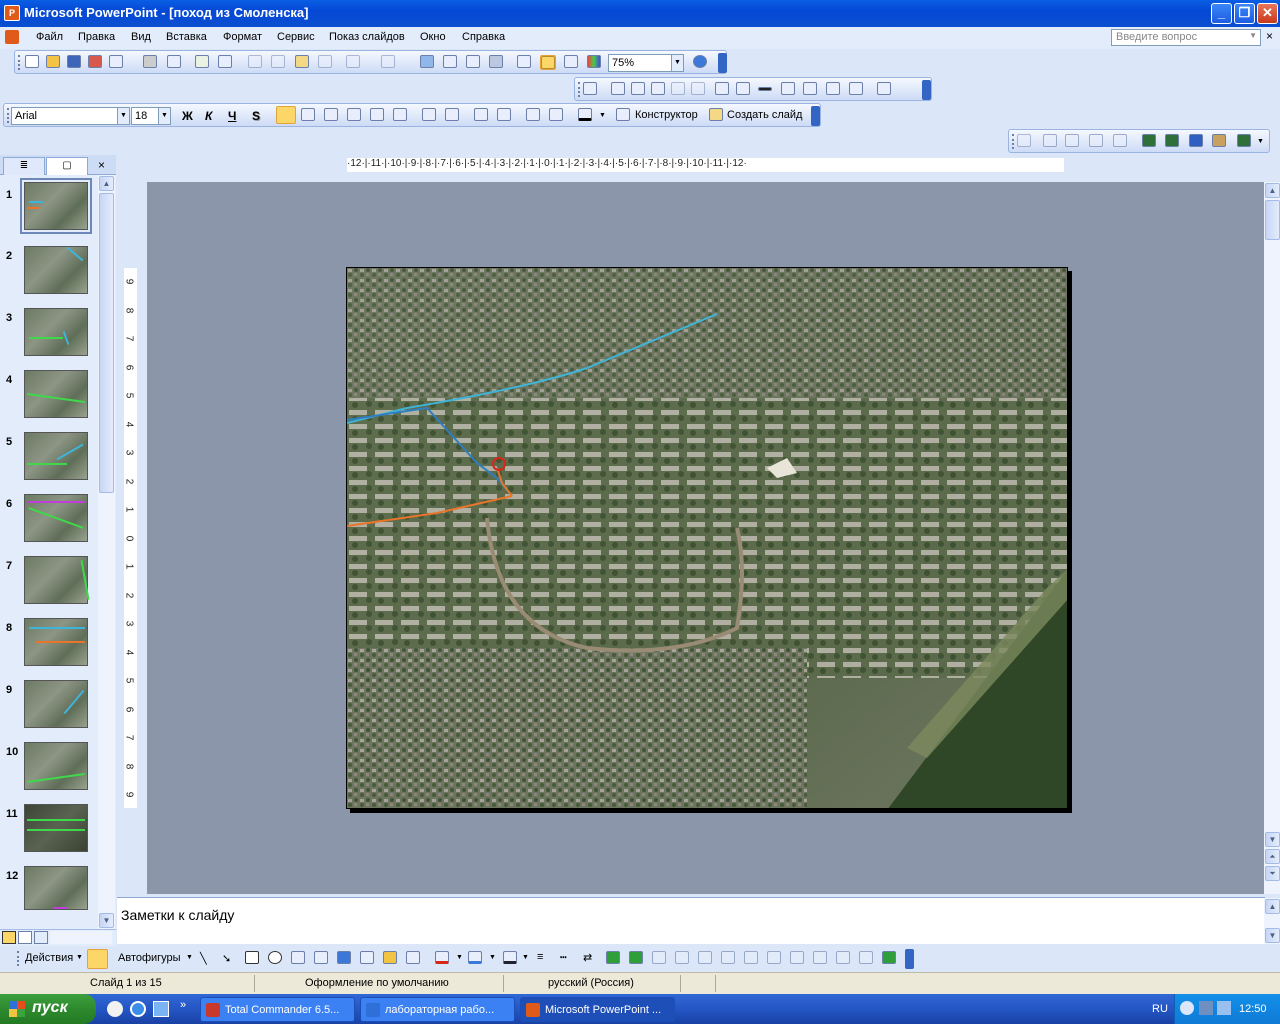 The height and width of the screenshot is (1024, 1280). What do you see at coordinates (1160, 1009) in the screenshot?
I see `language-bar: RU` at bounding box center [1160, 1009].